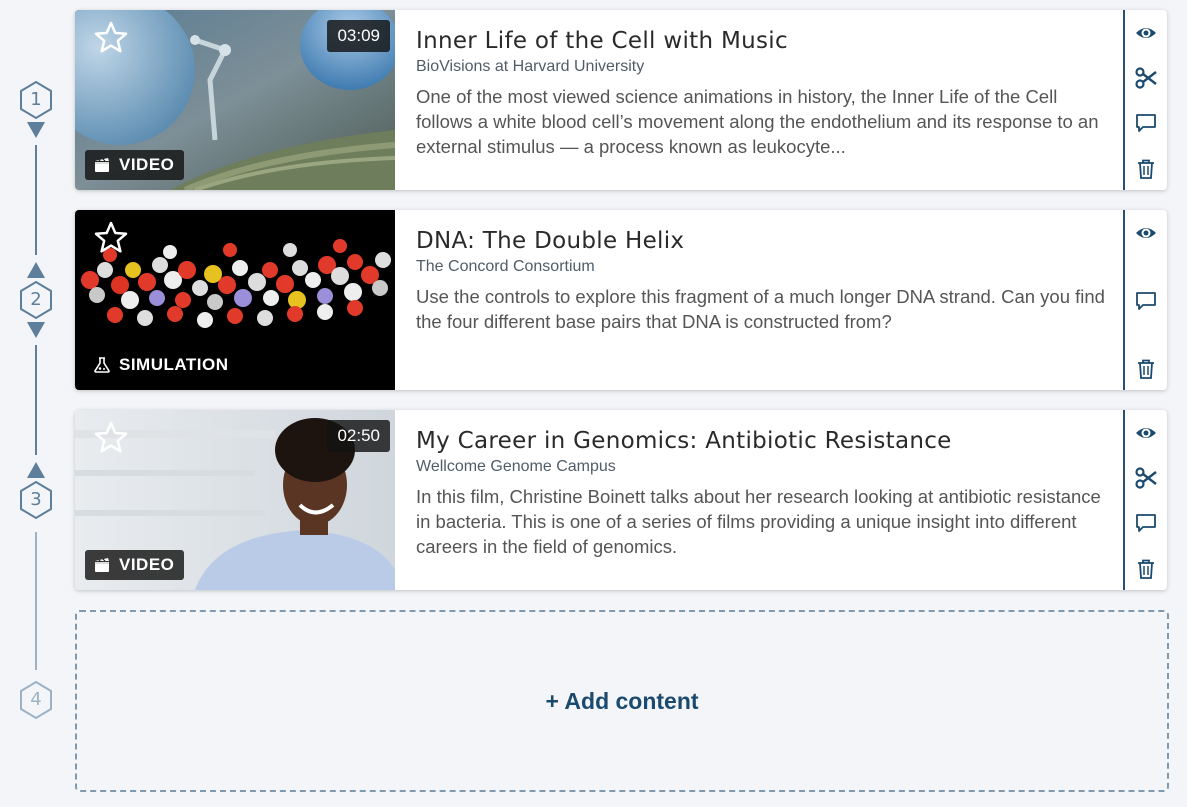 This screenshot has width=1187, height=807. I want to click on video-thumbnail: 03:09 VIDEO, so click(235, 100).